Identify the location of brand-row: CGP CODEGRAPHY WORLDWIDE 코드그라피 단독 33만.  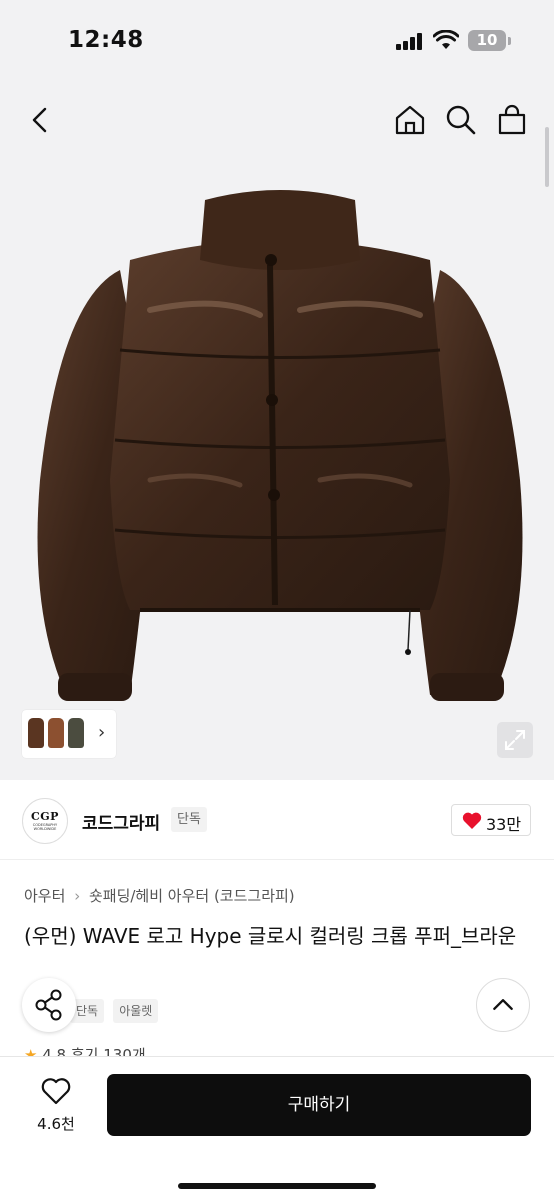
(277, 820).